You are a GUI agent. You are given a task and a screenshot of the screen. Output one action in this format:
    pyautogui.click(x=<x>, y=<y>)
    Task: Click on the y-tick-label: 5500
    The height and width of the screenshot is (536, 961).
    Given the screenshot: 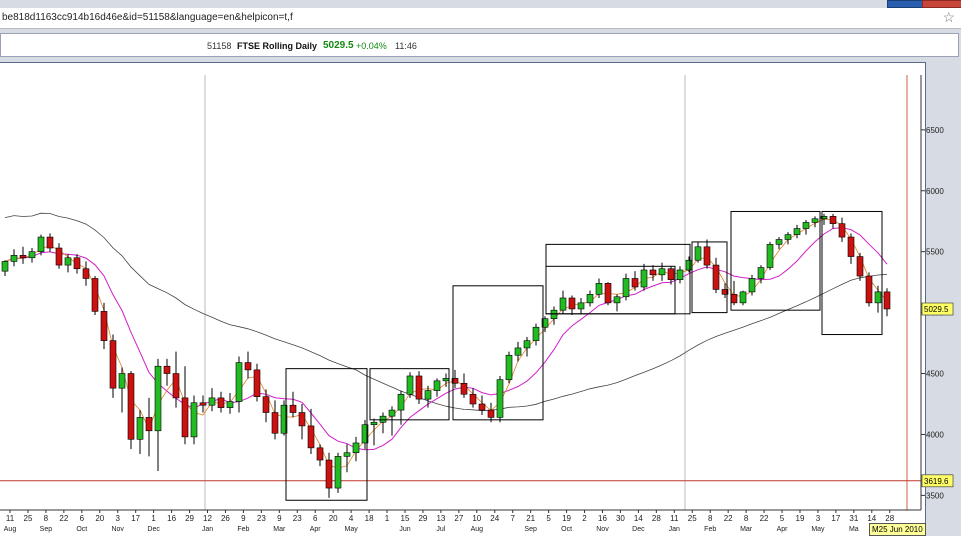 What is the action you would take?
    pyautogui.click(x=935, y=252)
    